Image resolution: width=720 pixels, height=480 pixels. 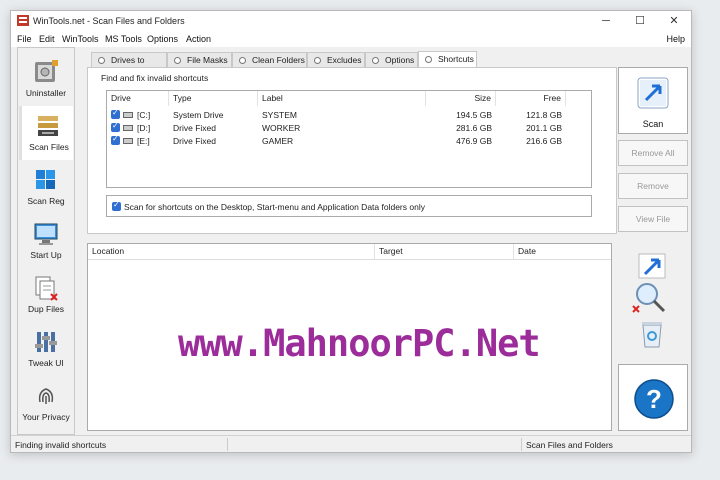 I want to click on column-header-target: Target, so click(x=444, y=251).